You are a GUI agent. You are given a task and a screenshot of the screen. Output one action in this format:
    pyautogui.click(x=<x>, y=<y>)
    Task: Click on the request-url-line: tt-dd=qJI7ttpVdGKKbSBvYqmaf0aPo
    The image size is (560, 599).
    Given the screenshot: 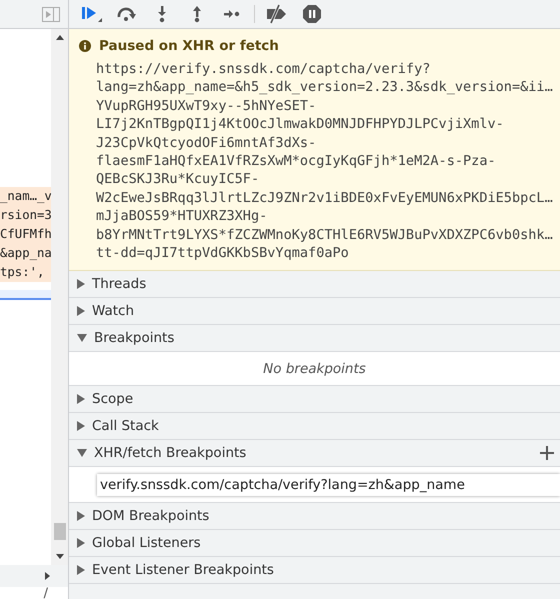 What is the action you would take?
    pyautogui.click(x=222, y=253)
    